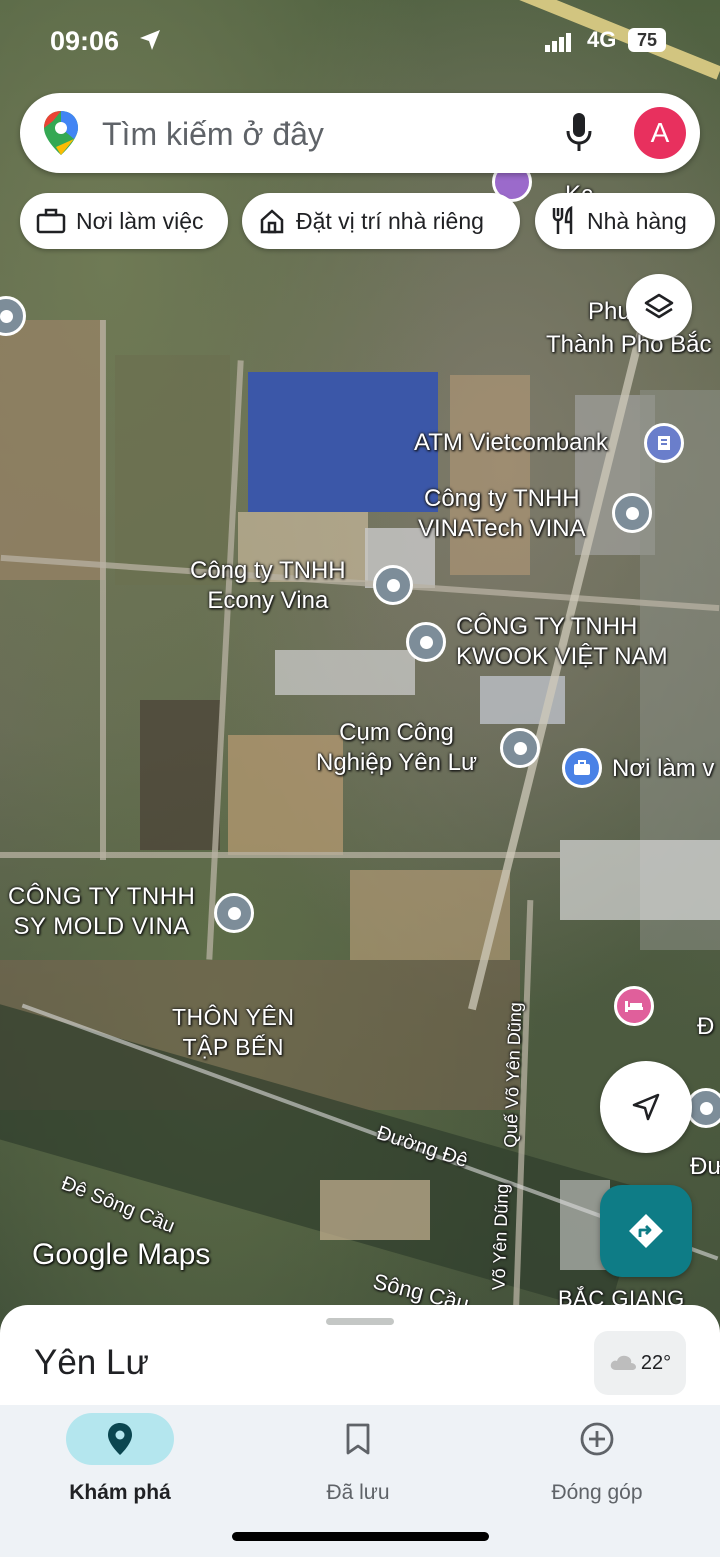 This screenshot has width=720, height=1557. Describe the element at coordinates (597, 1492) in the screenshot. I see `tab-label: Đóng góp` at that location.